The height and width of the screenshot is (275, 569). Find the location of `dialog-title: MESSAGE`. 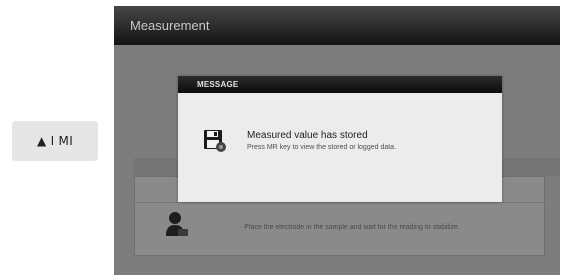

dialog-title: MESSAGE is located at coordinates (218, 84).